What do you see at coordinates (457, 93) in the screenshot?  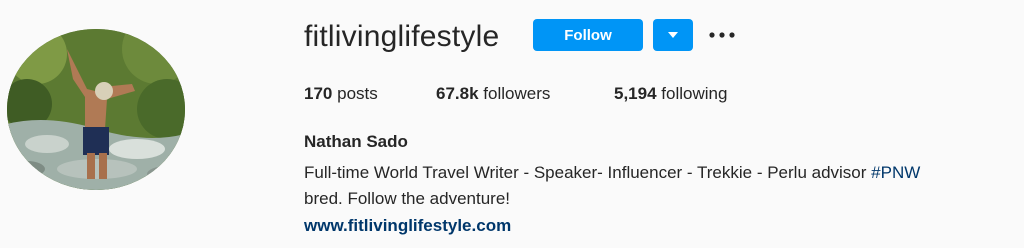 I see `followers-count: 67.8k` at bounding box center [457, 93].